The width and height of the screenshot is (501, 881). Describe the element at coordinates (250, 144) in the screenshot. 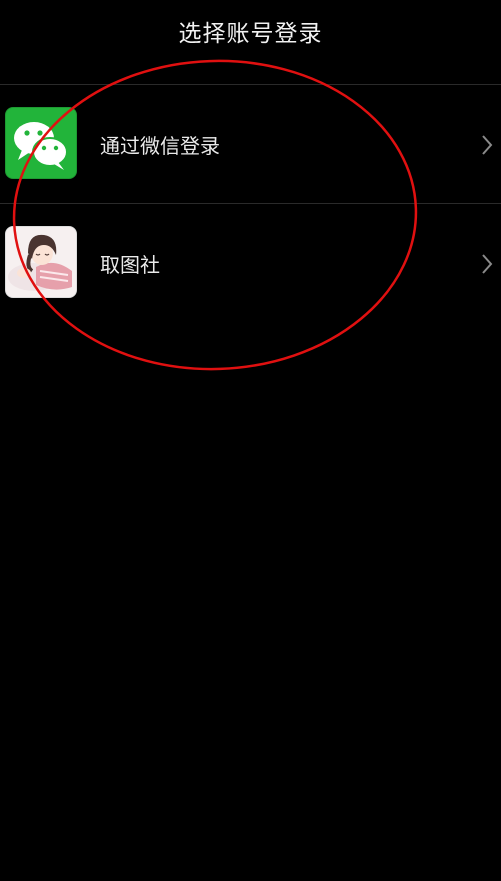

I see `account-option-wechat: 通过微信登录` at that location.